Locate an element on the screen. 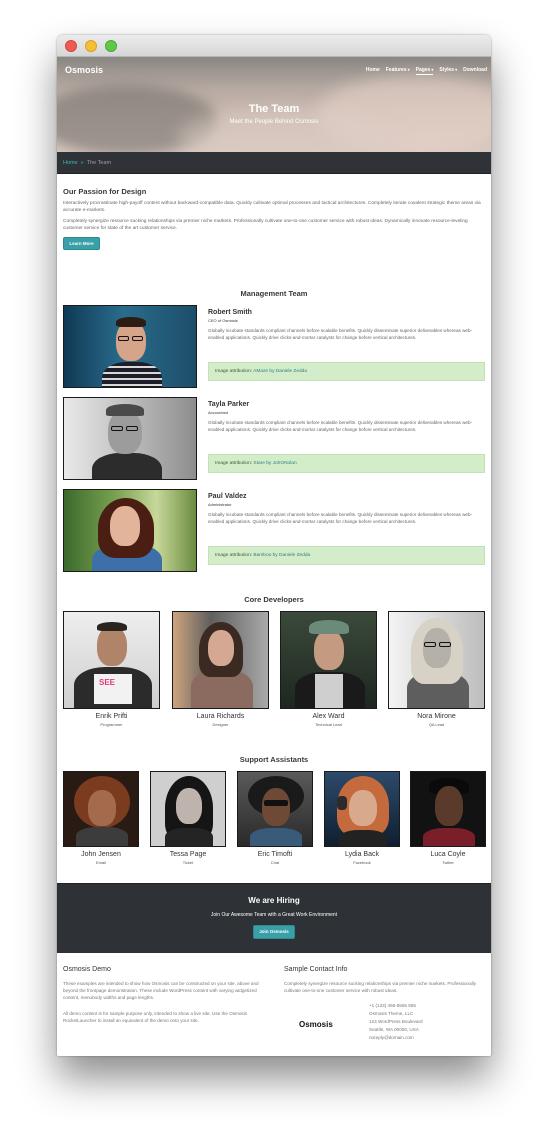 The width and height of the screenshot is (548, 1136). developer-card: SEE Enrik Prifti Programmer is located at coordinates (111, 669).